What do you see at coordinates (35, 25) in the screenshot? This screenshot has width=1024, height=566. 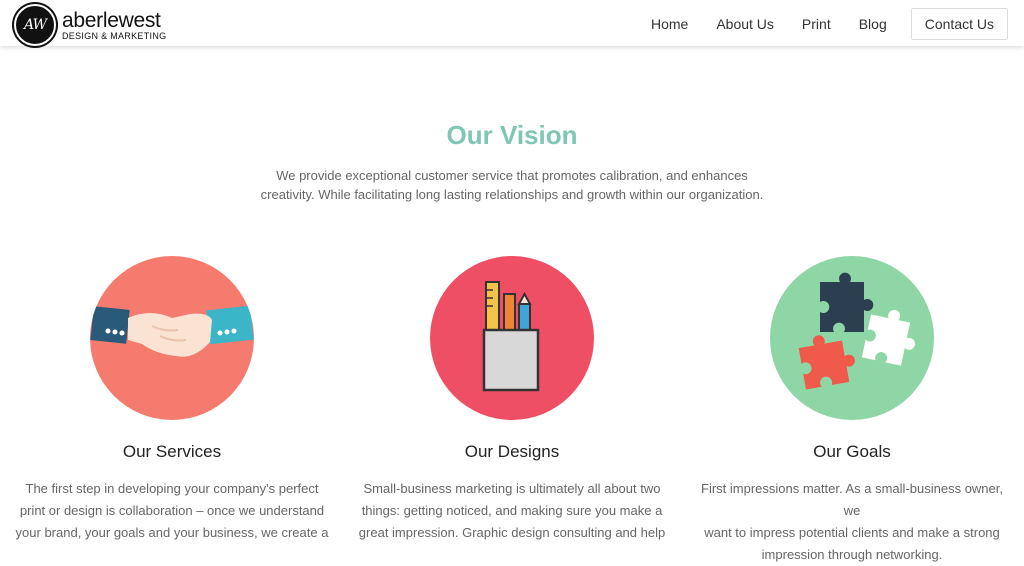 I see `logo-mark-icon: AW` at bounding box center [35, 25].